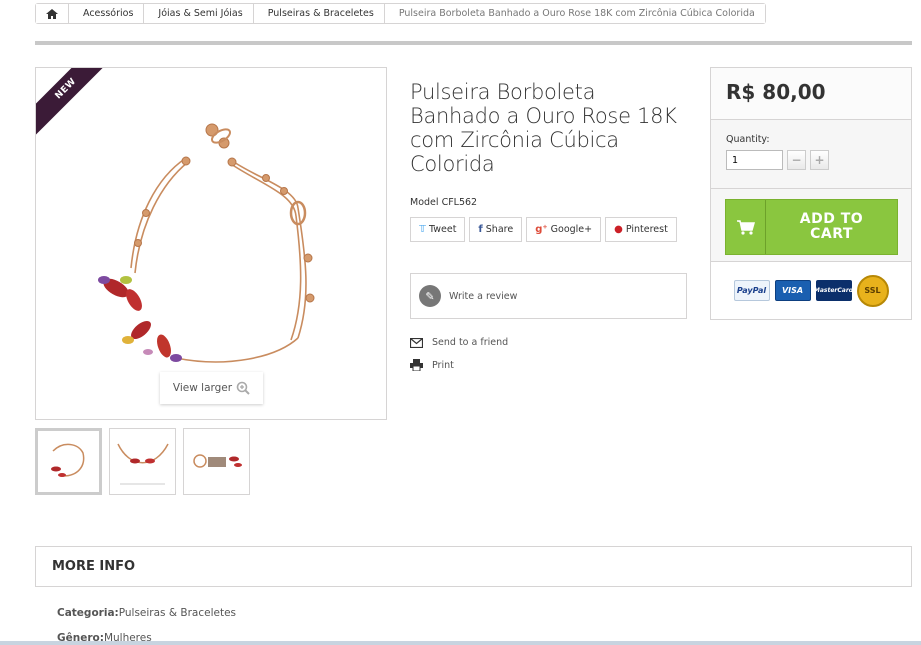 The width and height of the screenshot is (921, 645). What do you see at coordinates (443, 229) in the screenshot?
I see `tweet-label: Tweet` at bounding box center [443, 229].